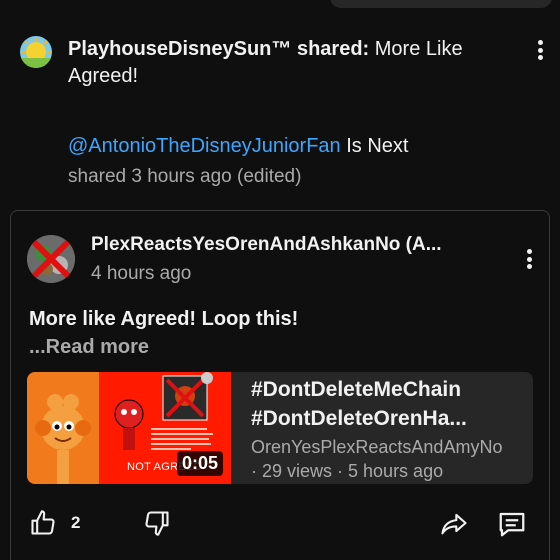  I want to click on thumbs-down-icon, so click(157, 523).